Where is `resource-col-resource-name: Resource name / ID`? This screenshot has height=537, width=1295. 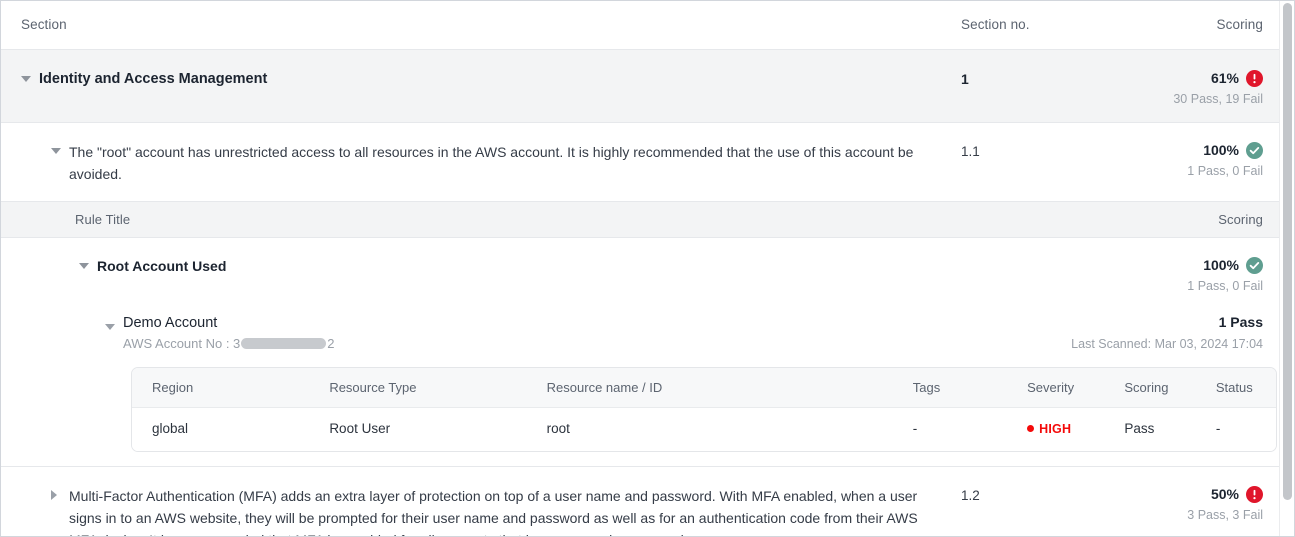 resource-col-resource-name: Resource name / ID is located at coordinates (709, 388).